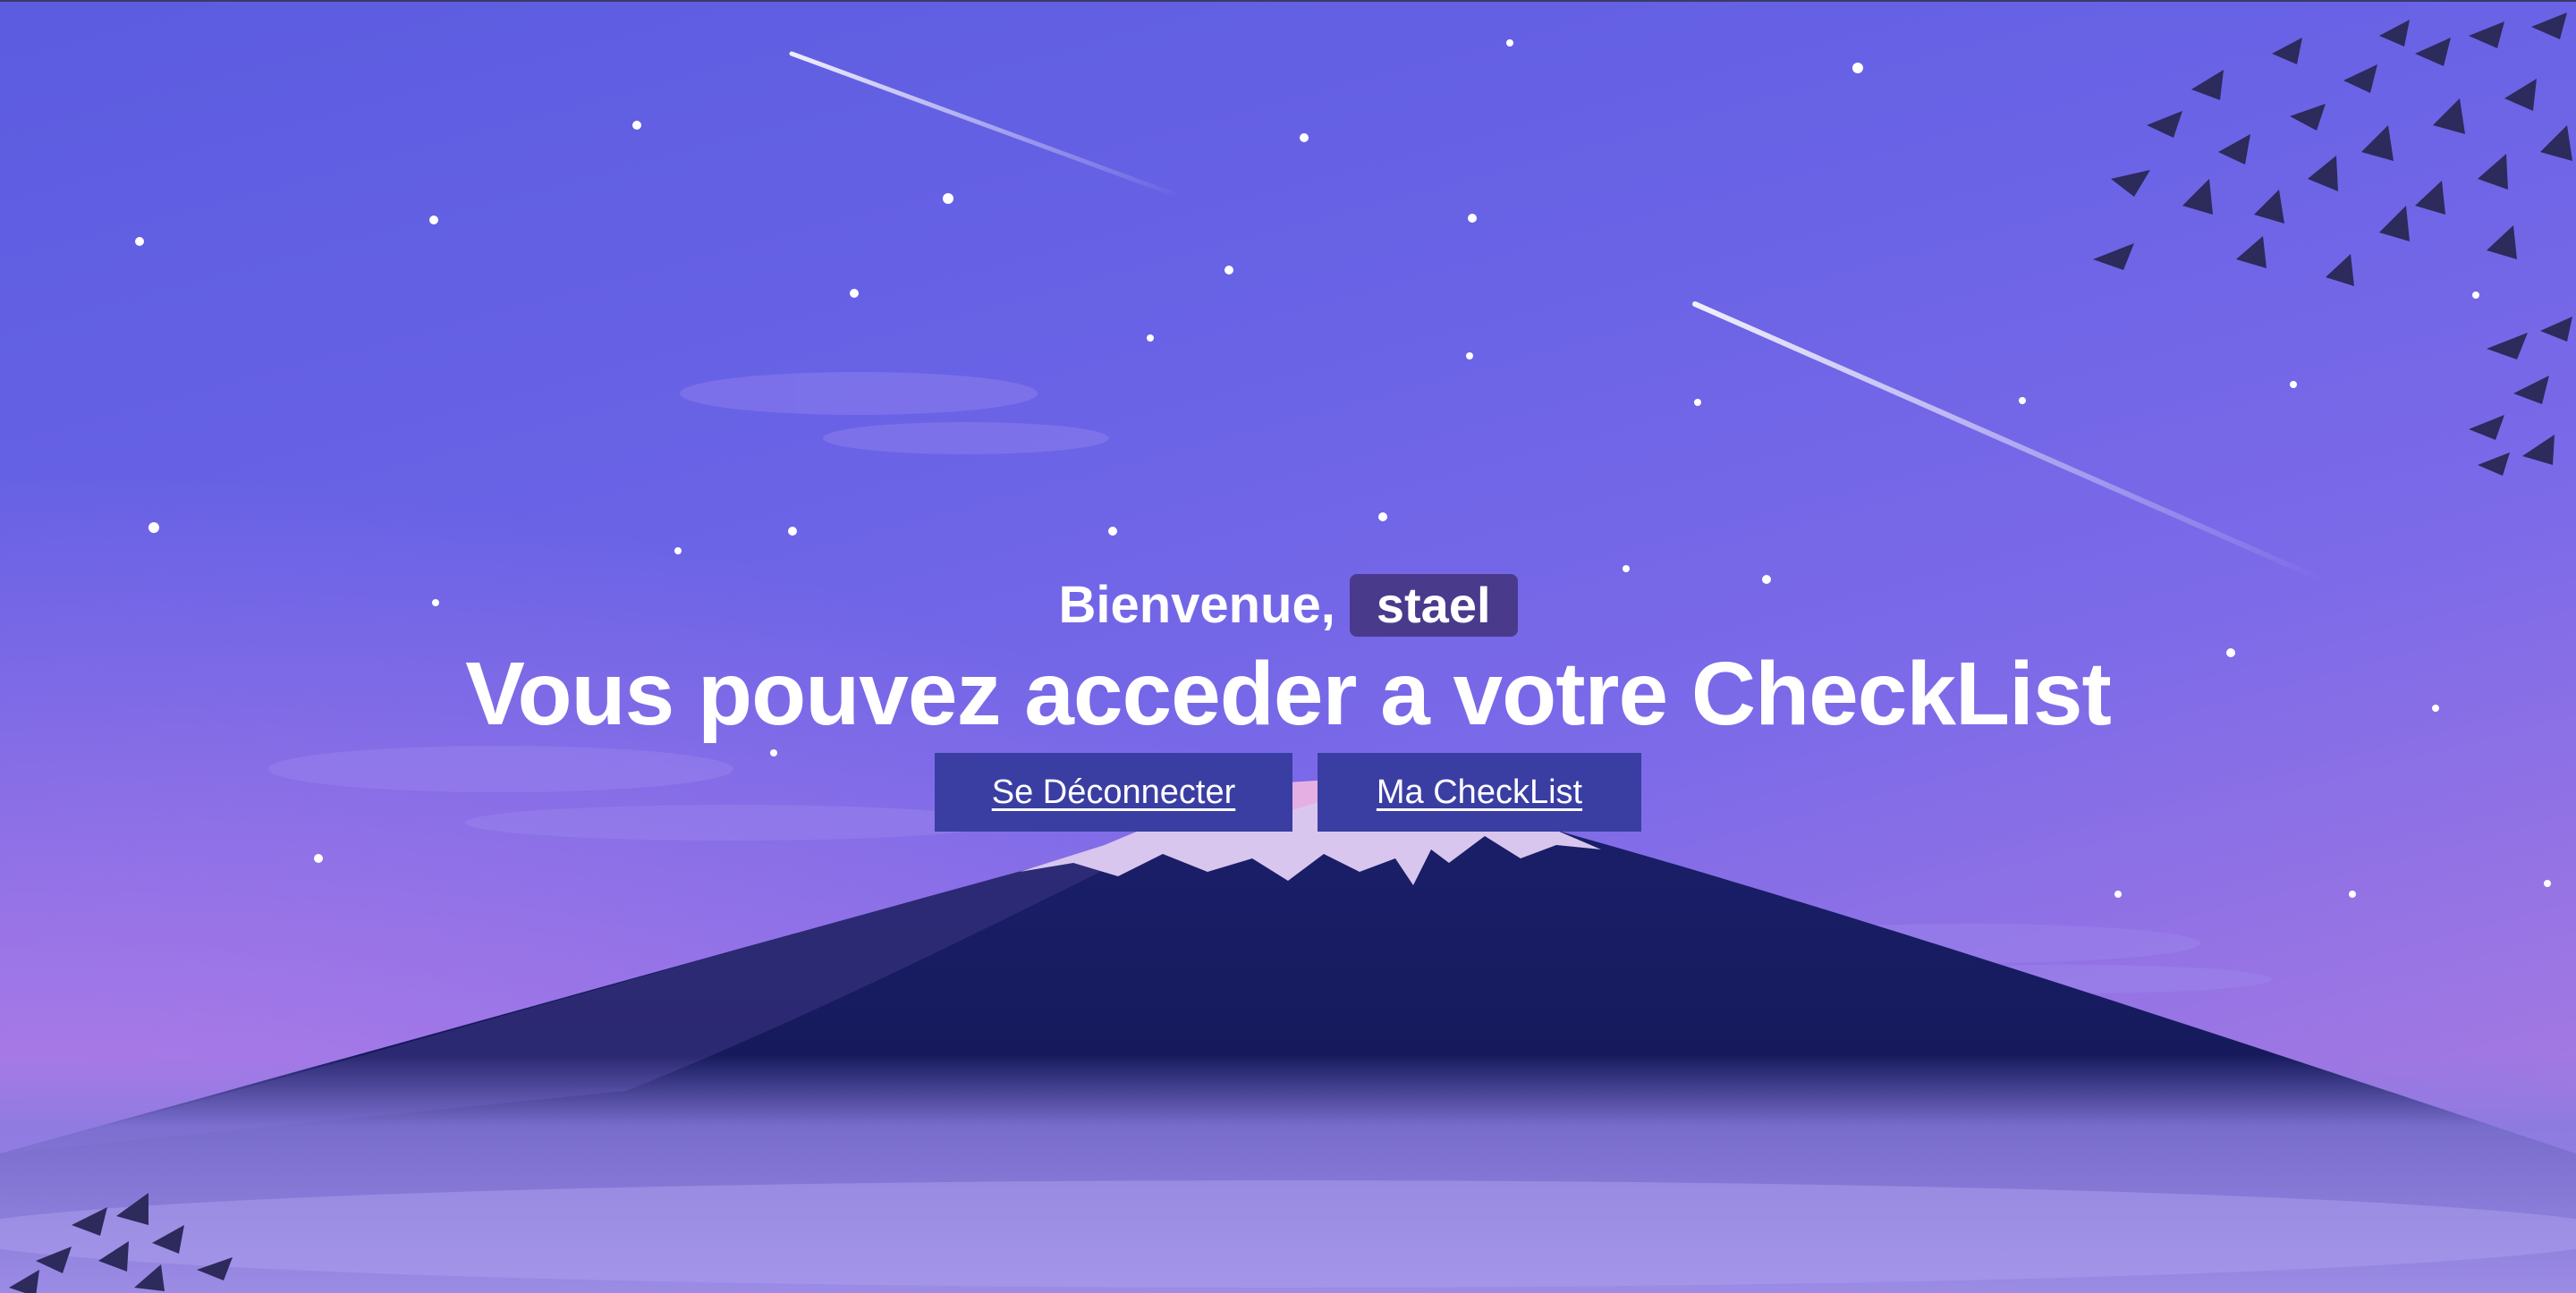 The width and height of the screenshot is (2576, 1293). I want to click on logout-button: Se Déconnecter, so click(1113, 793).